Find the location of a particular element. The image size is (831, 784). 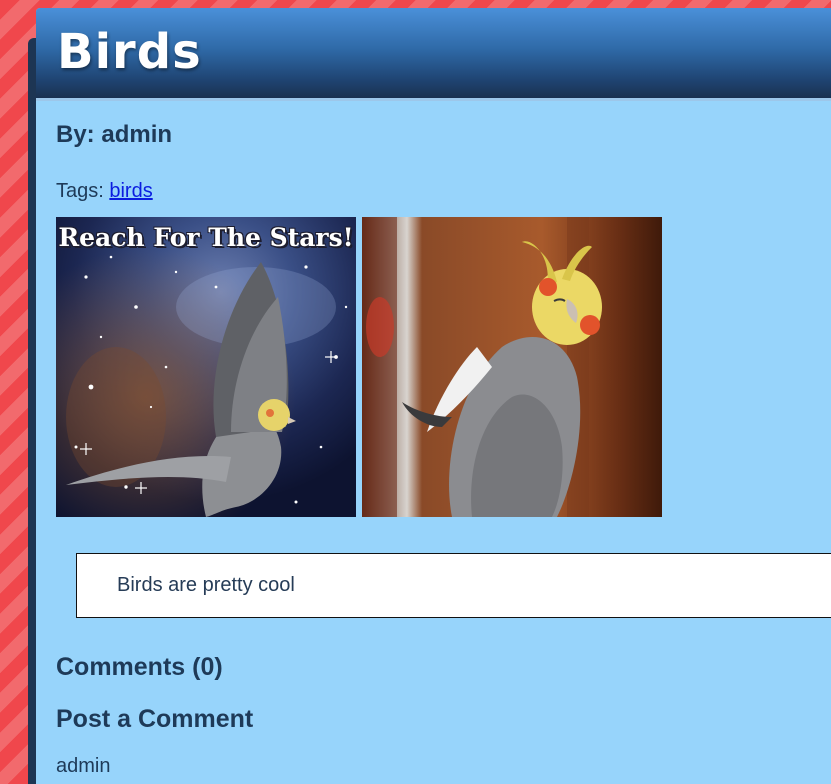

space-photo-art is located at coordinates (206, 367).